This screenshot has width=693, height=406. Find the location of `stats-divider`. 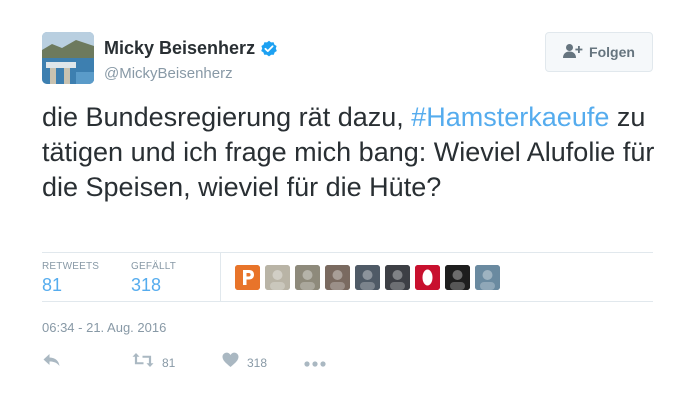

stats-divider is located at coordinates (220, 277).